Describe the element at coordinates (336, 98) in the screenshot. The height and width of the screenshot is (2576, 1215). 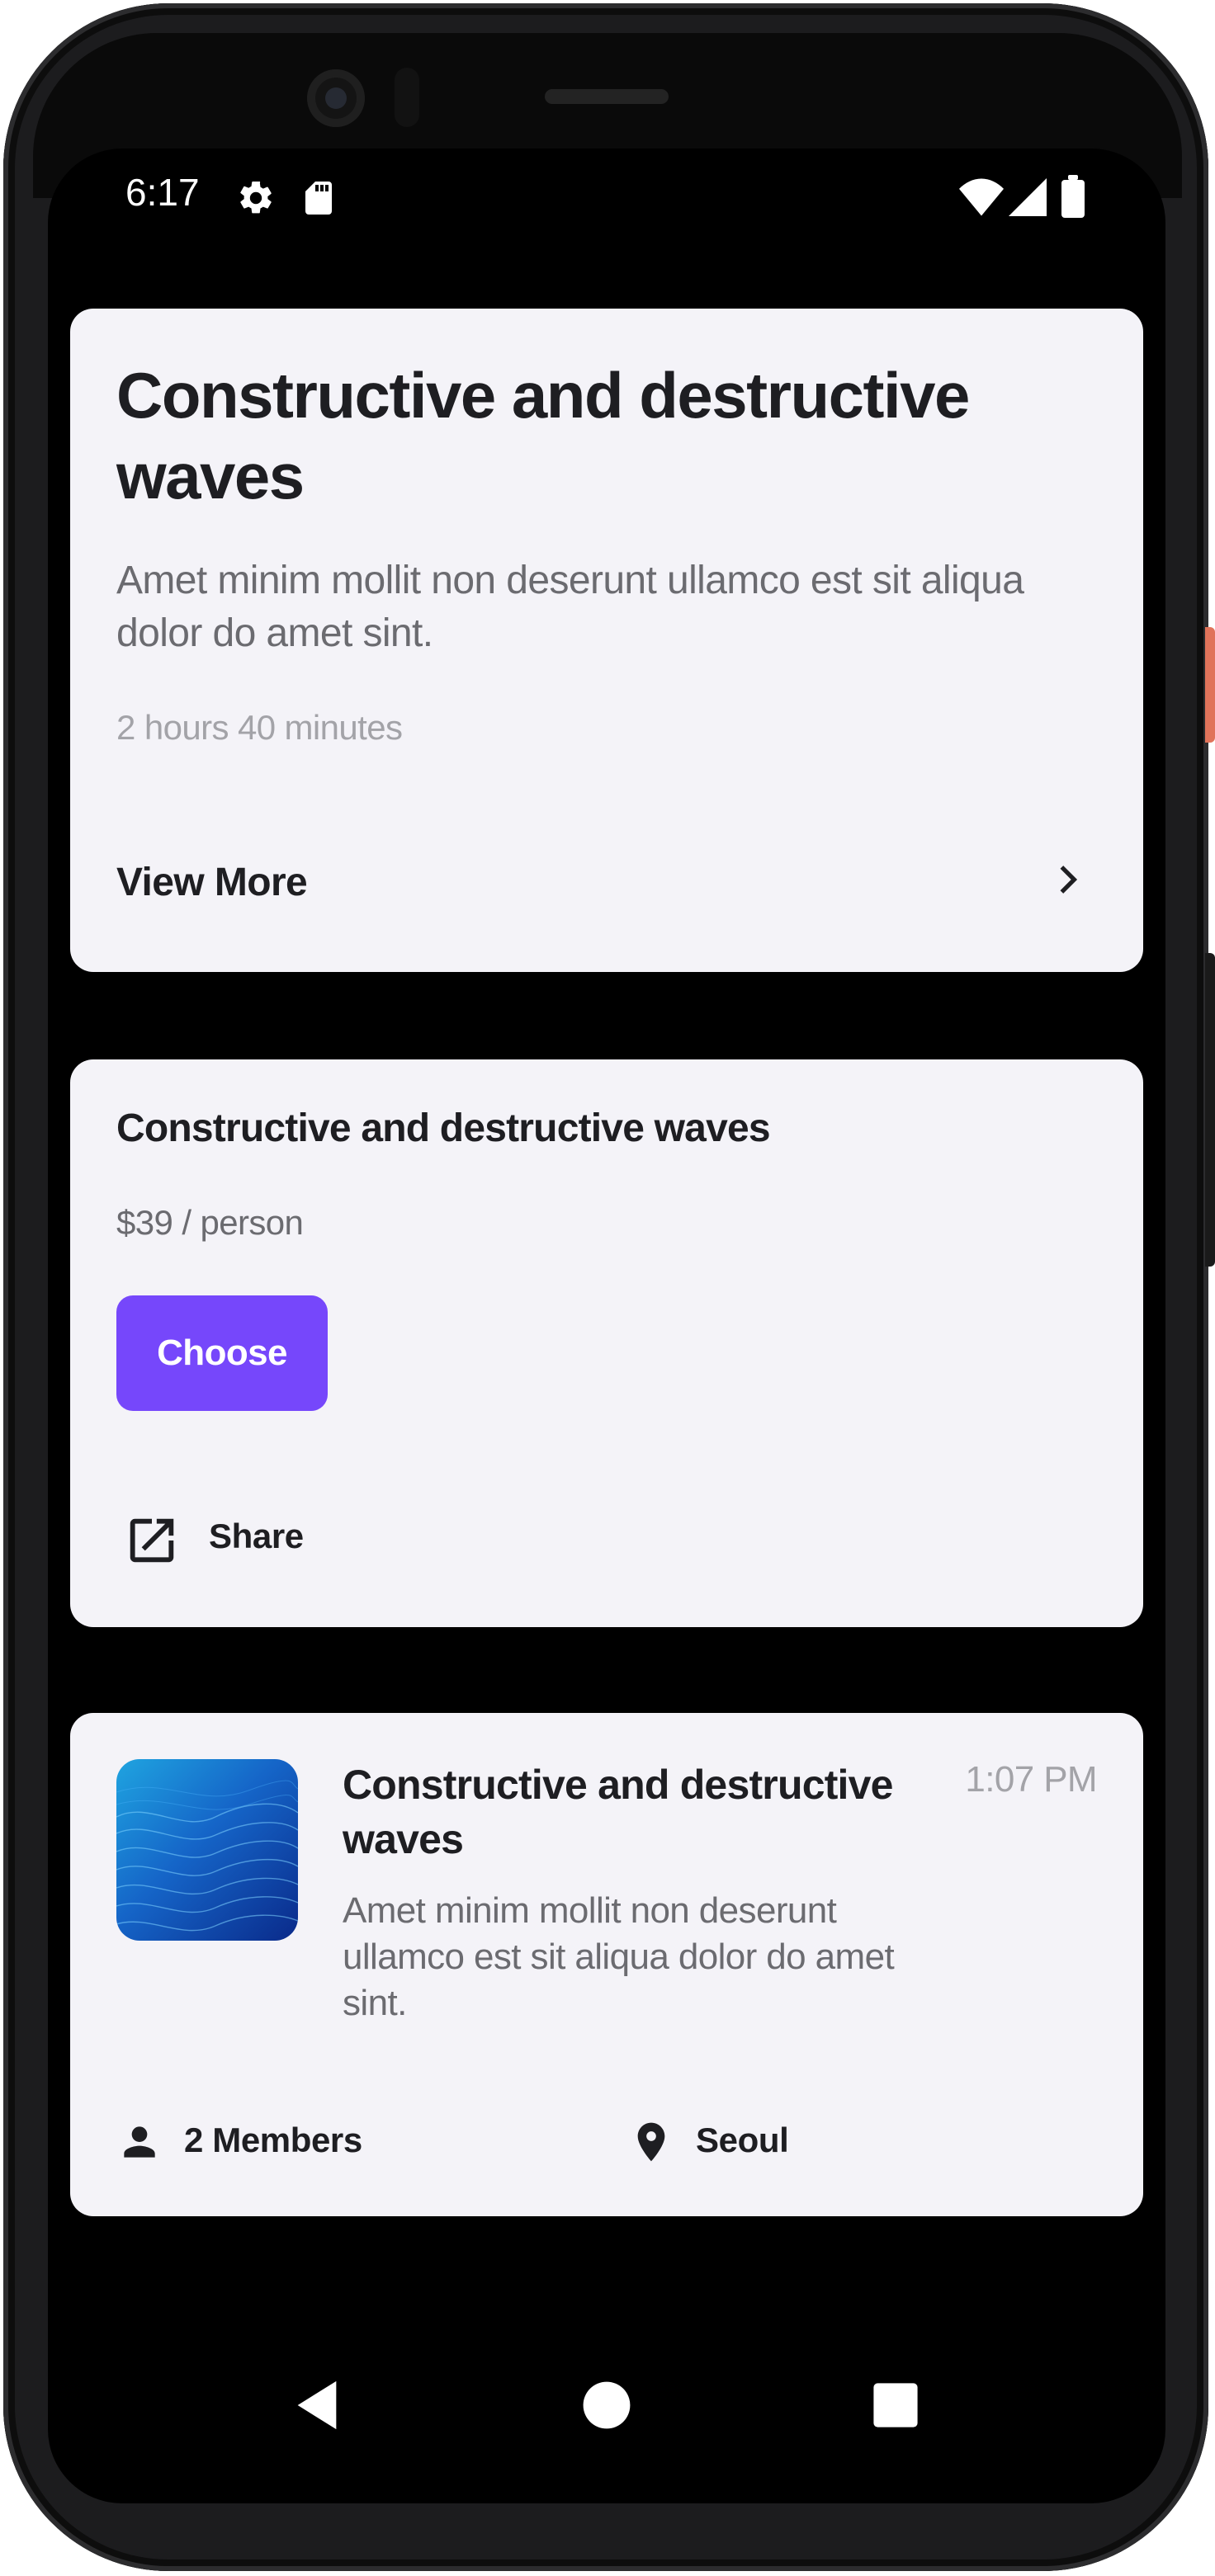
I see `front-camera` at that location.